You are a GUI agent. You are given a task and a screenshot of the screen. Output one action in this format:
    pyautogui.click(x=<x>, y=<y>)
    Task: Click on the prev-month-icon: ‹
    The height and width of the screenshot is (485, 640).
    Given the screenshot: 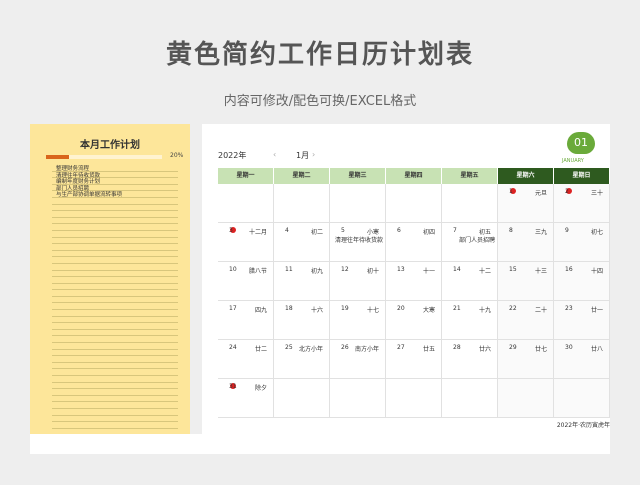 What is the action you would take?
    pyautogui.click(x=274, y=154)
    